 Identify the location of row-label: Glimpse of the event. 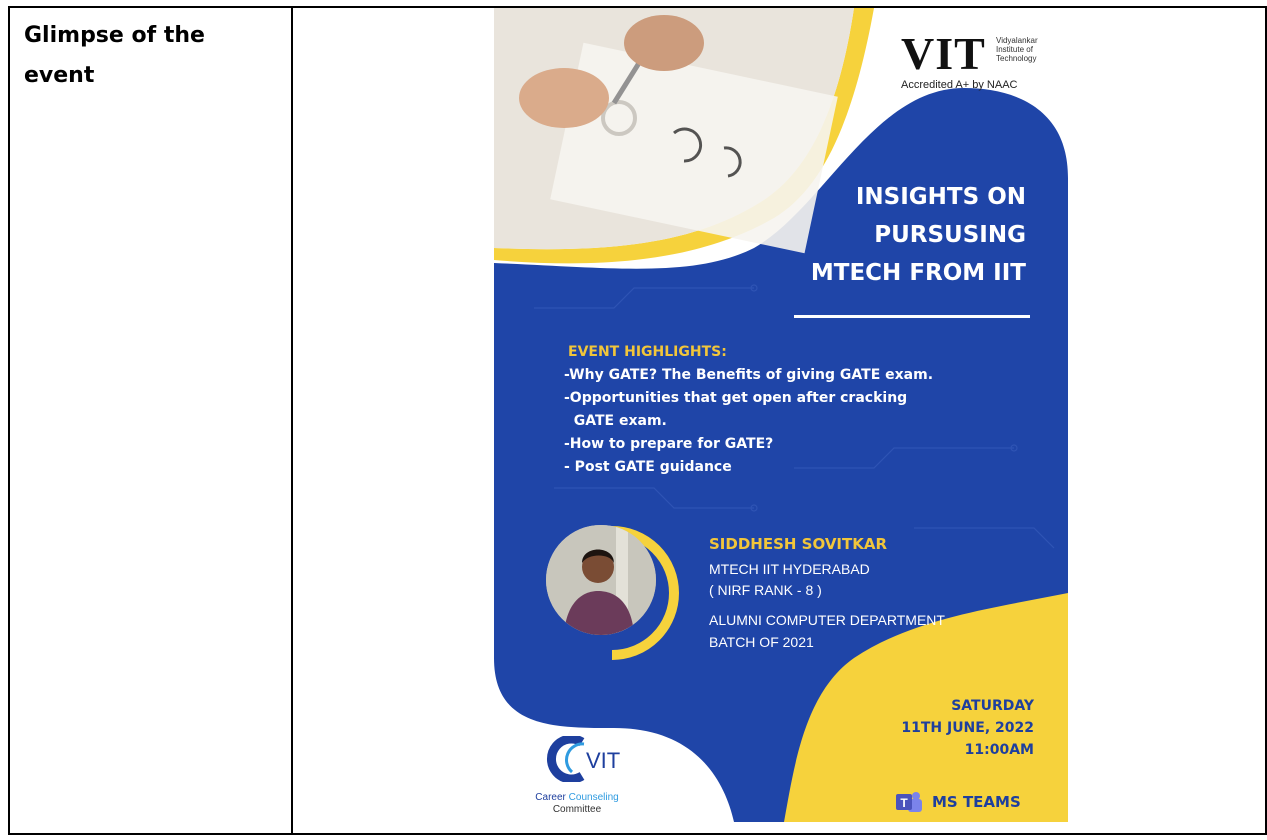
(149, 56).